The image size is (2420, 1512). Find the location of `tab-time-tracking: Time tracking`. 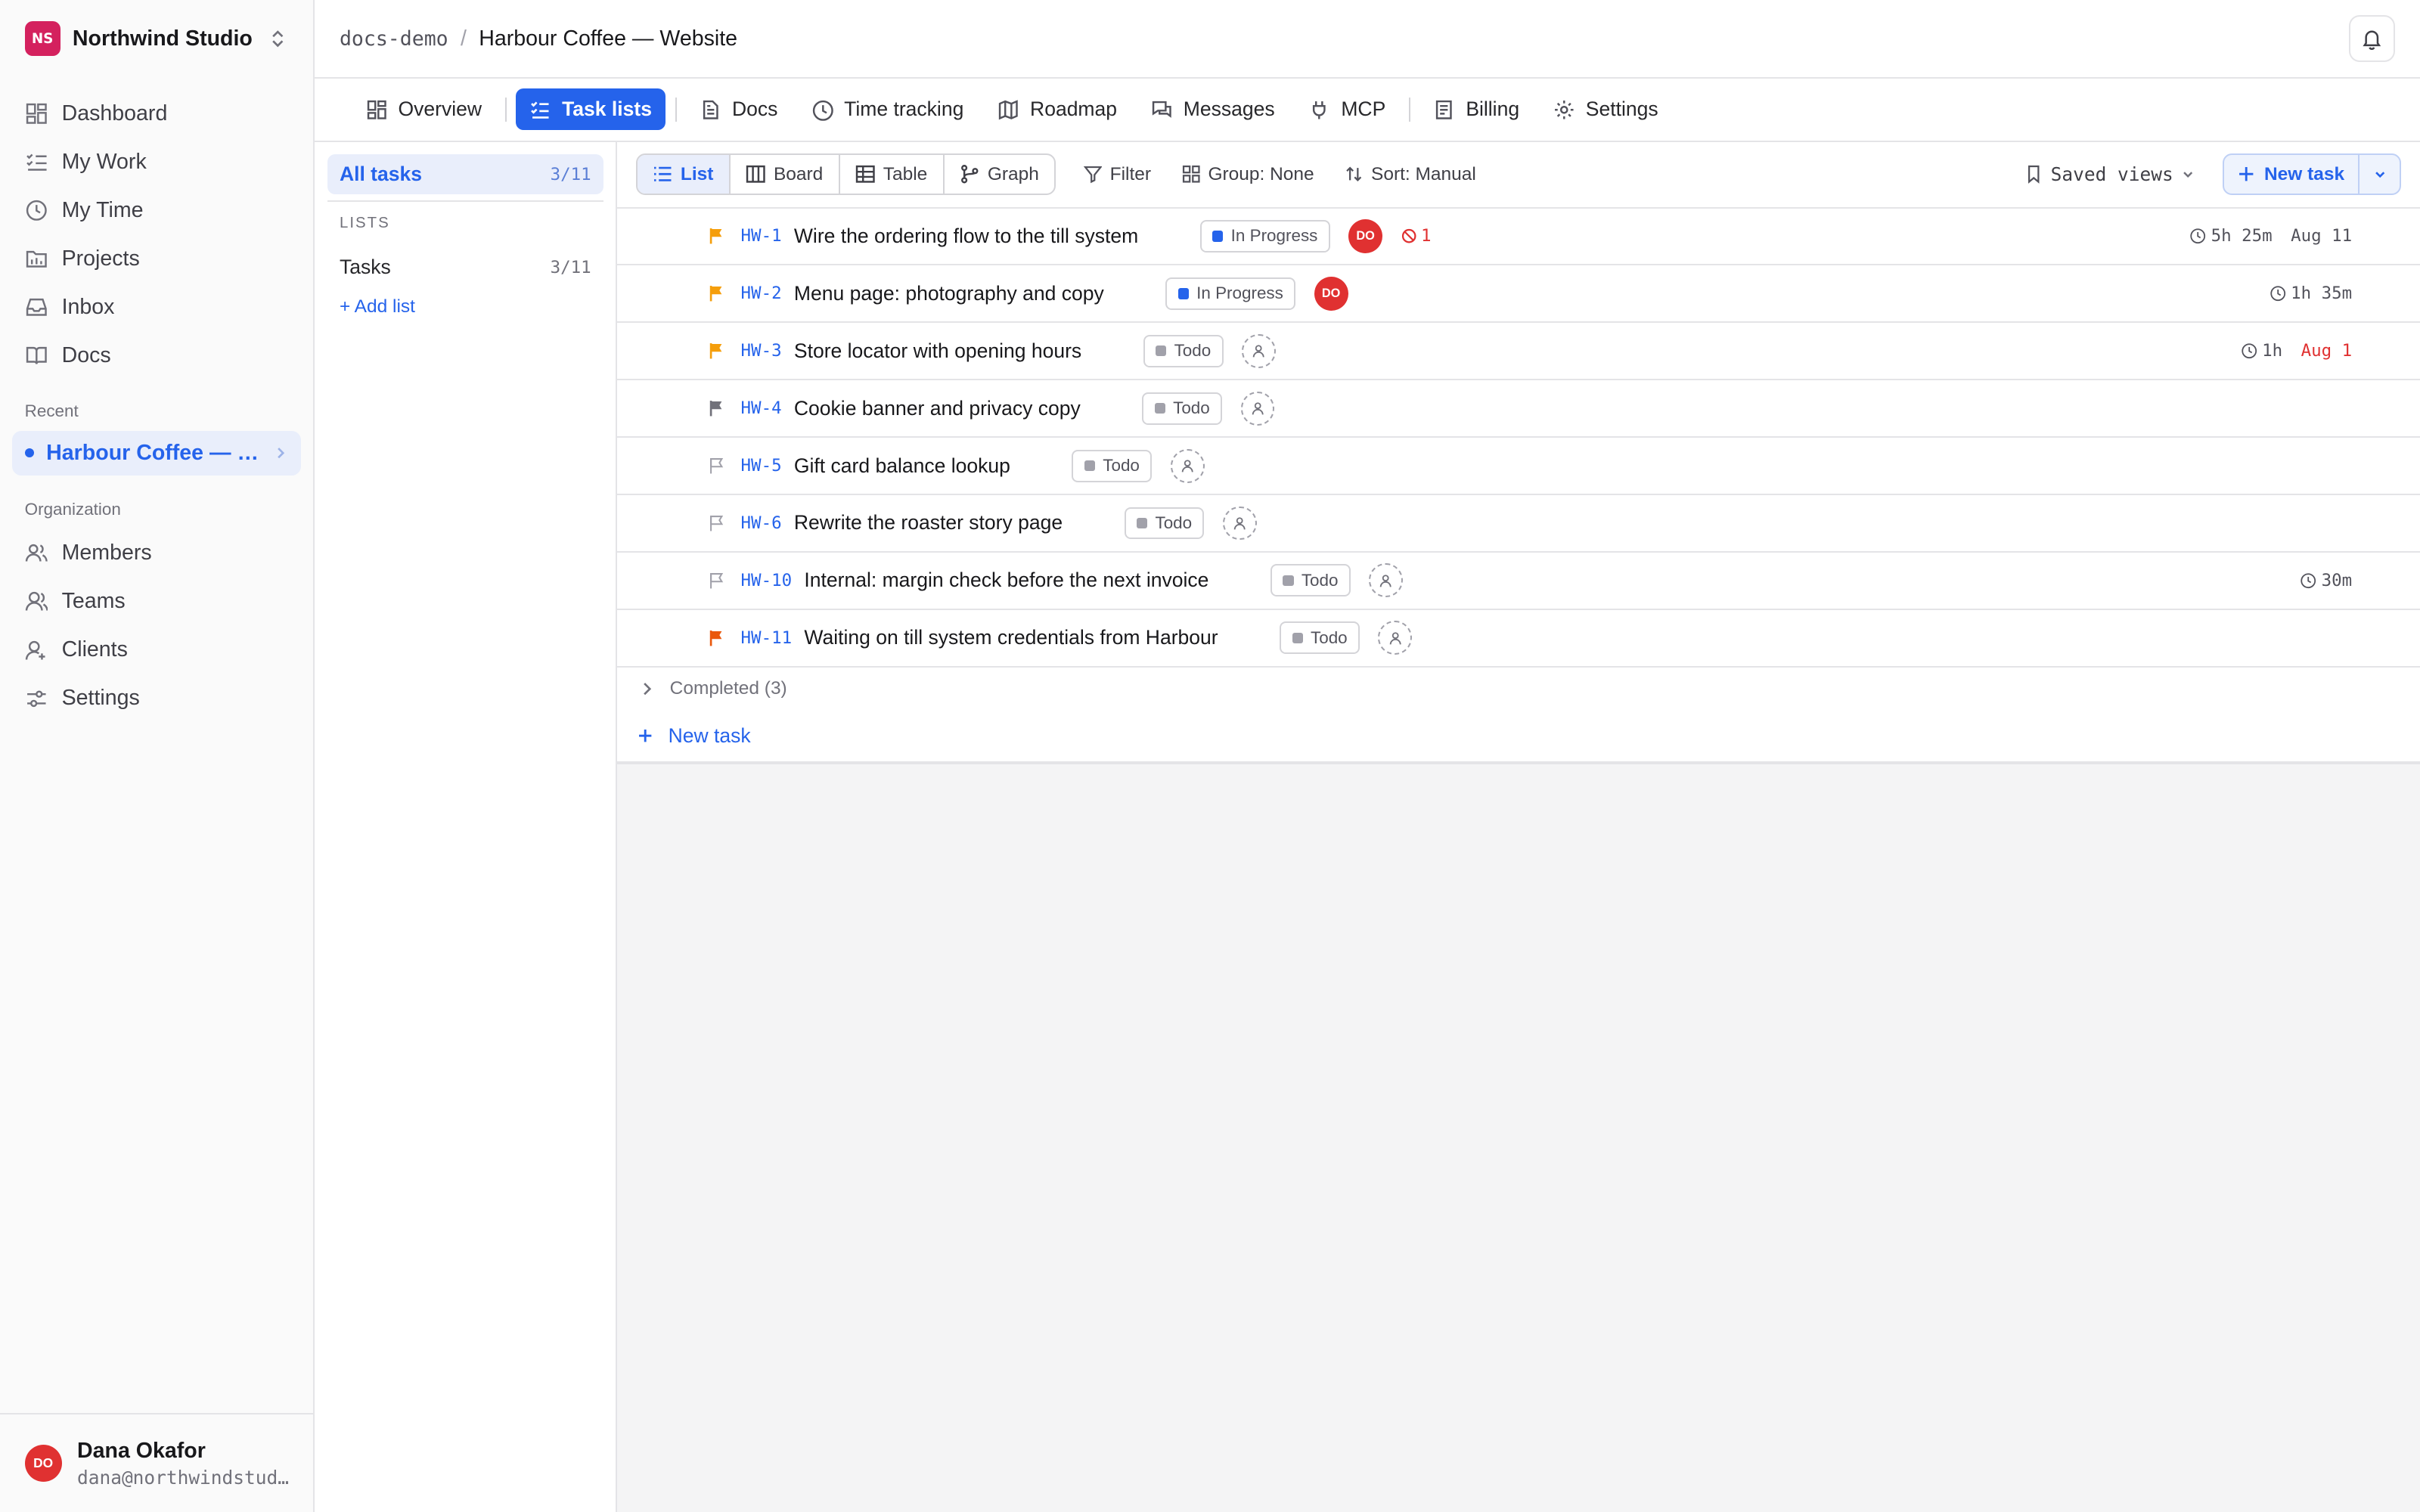

tab-time-tracking: Time tracking is located at coordinates (888, 109).